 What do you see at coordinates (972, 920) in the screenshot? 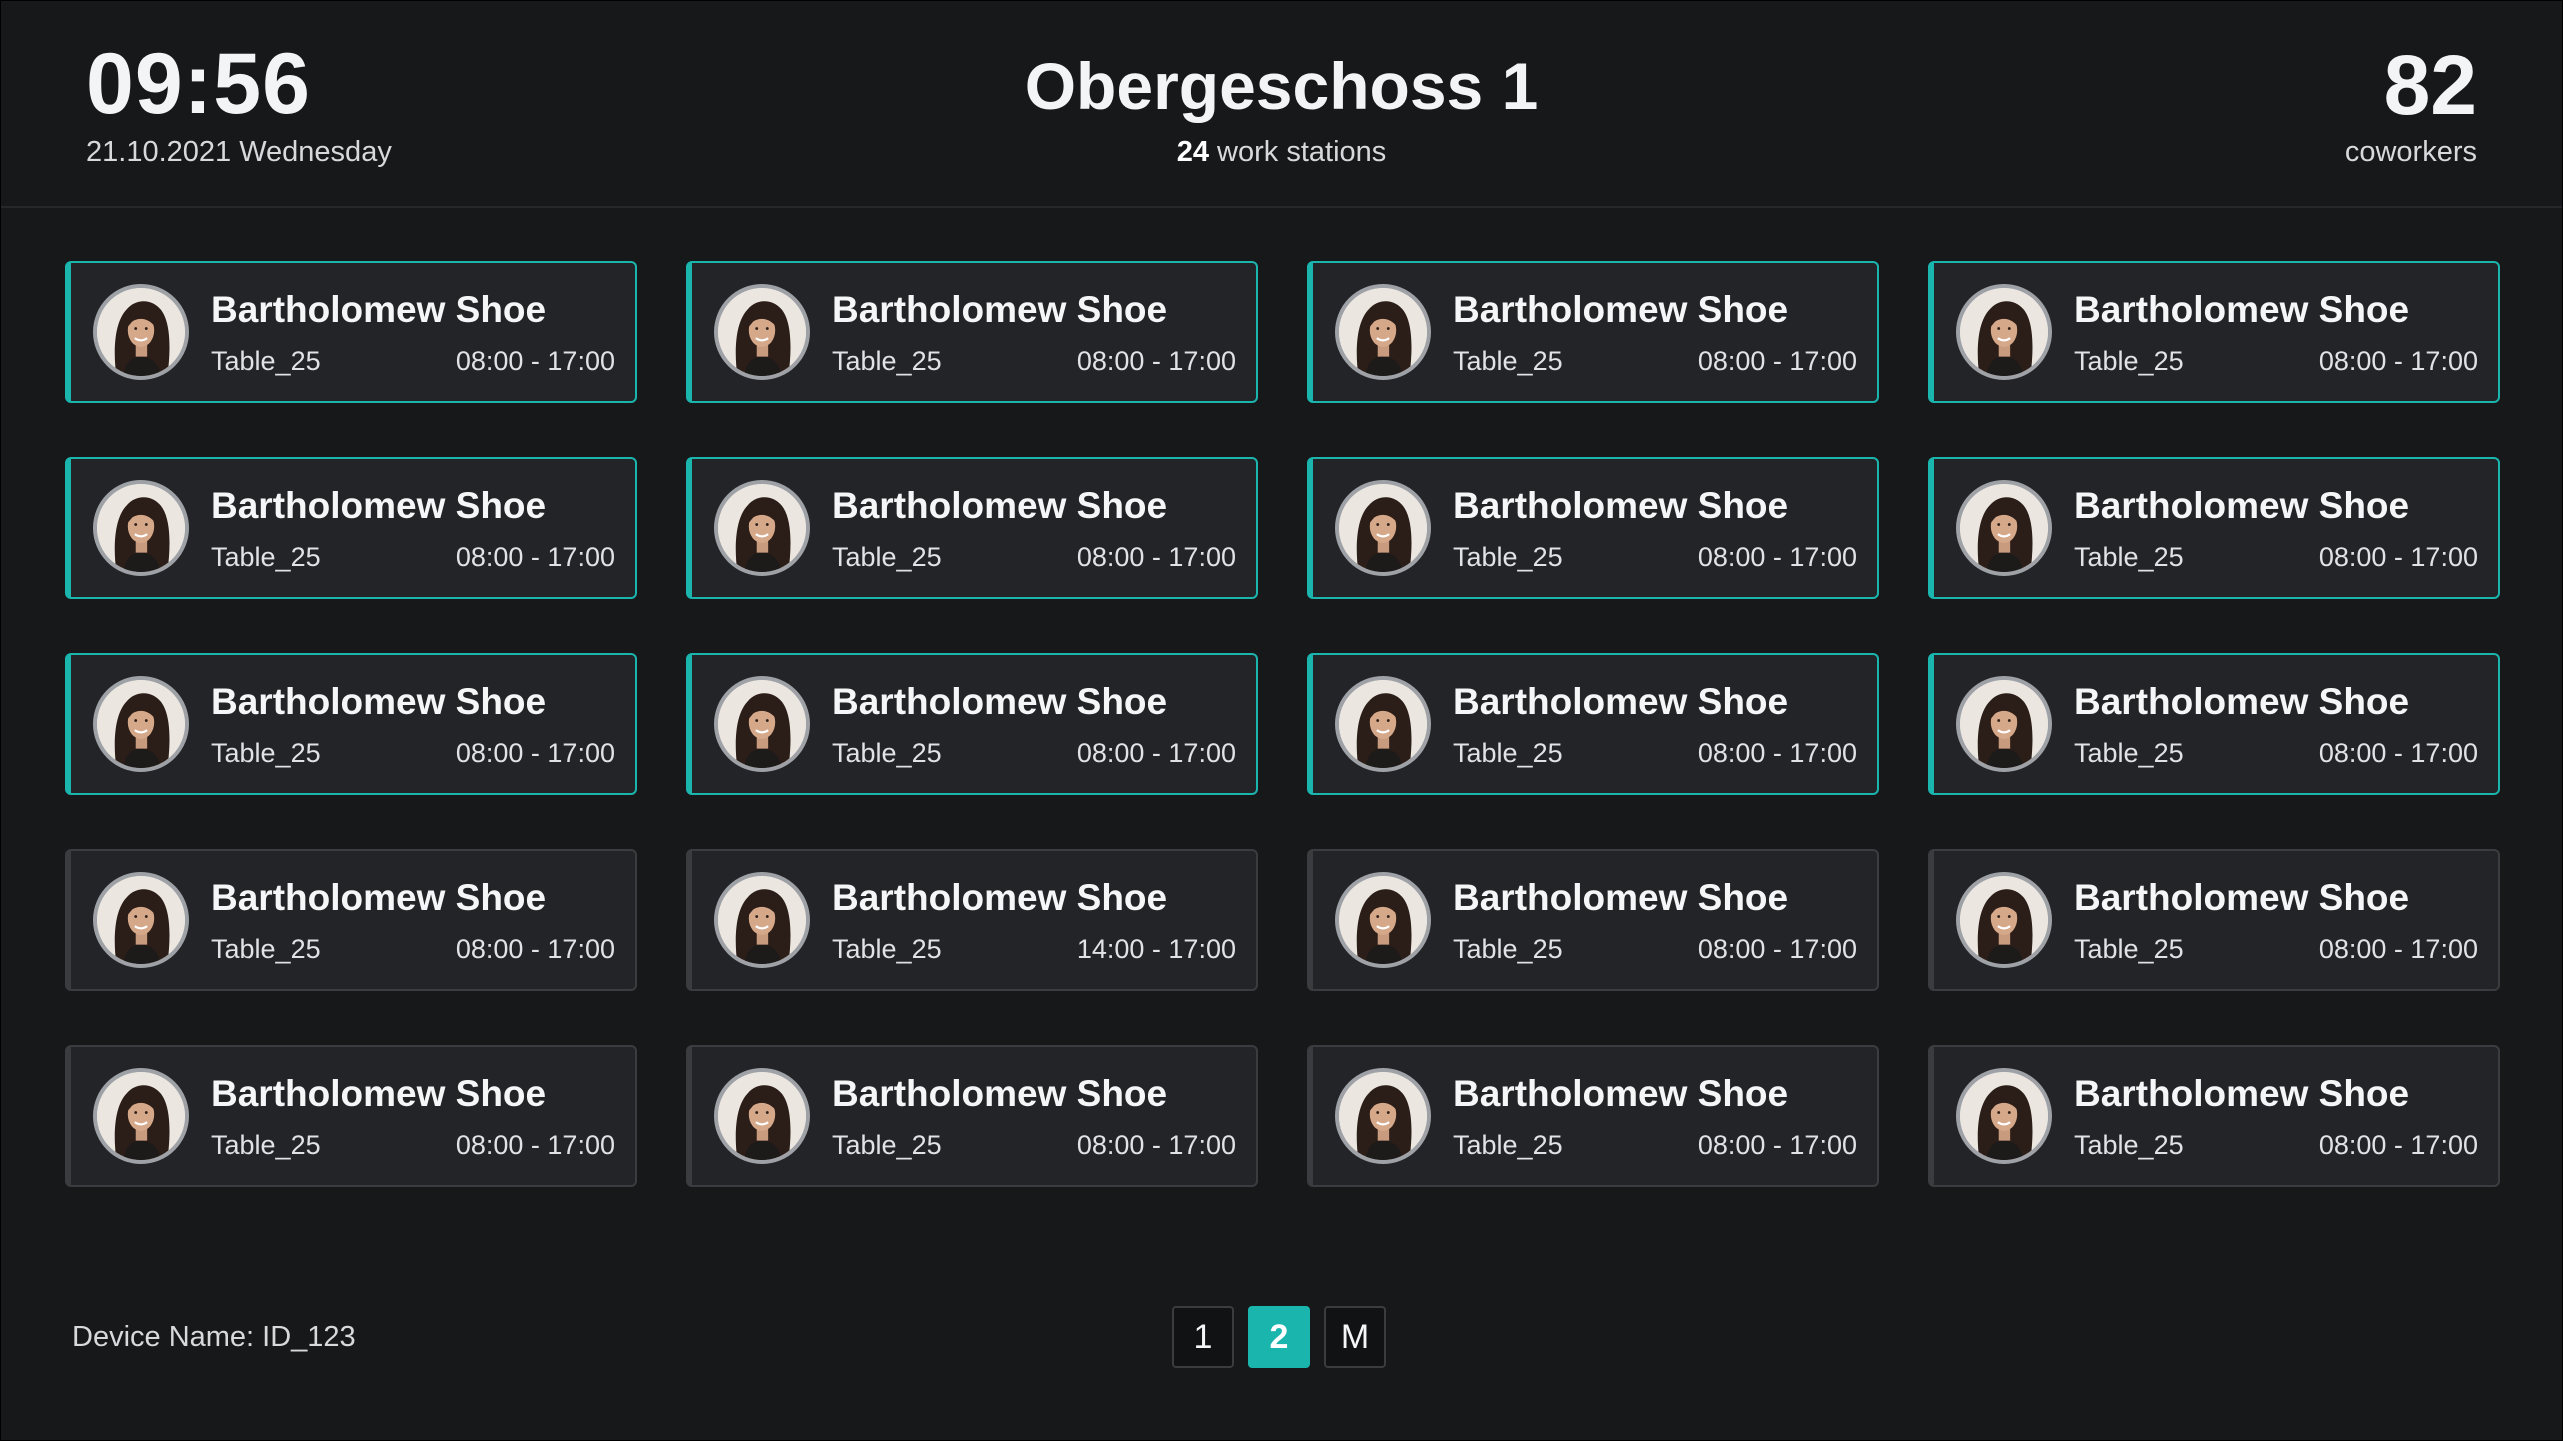
I see `booking-card: Bartholomew Shoe Table_25 14:00 - 17:00` at bounding box center [972, 920].